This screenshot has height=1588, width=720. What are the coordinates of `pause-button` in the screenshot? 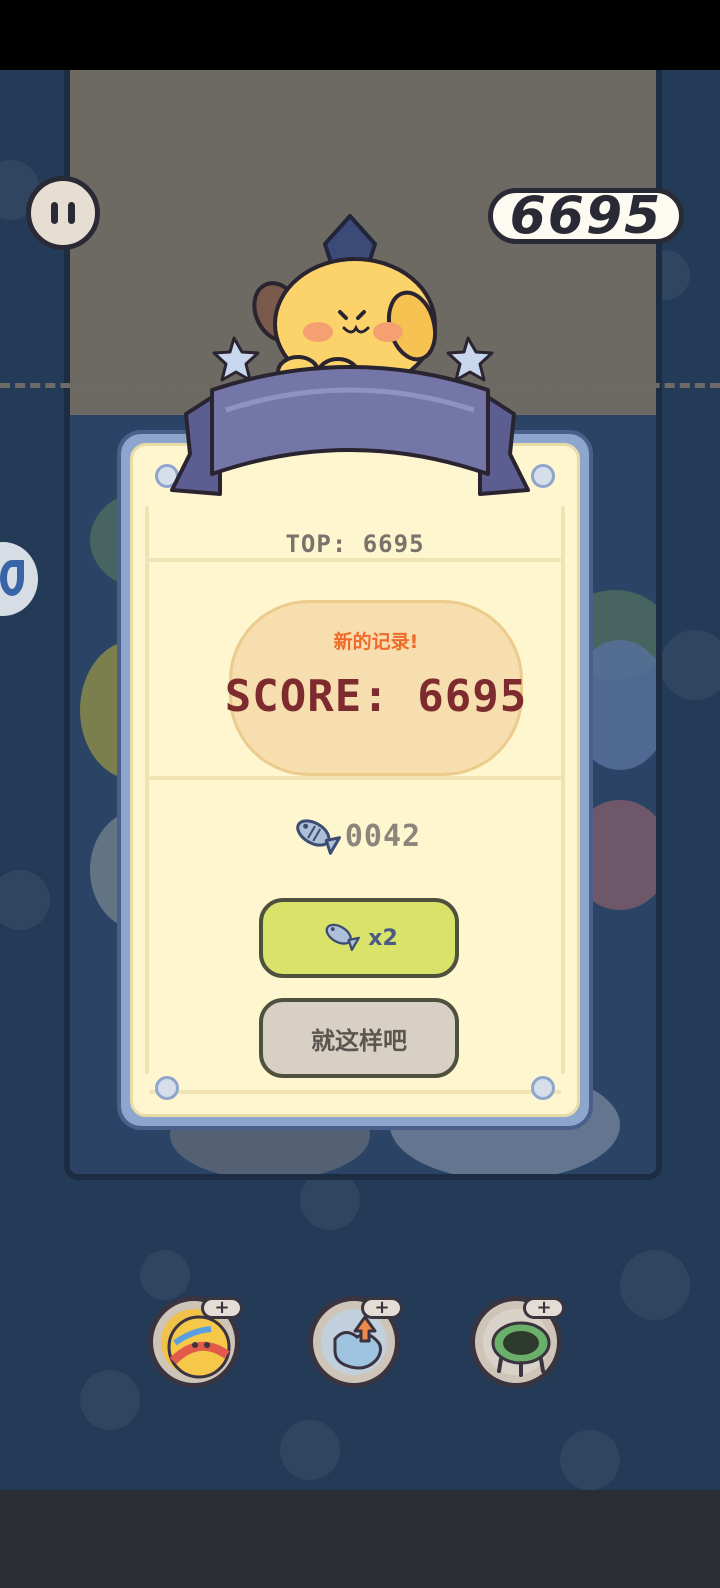 It's located at (63, 213).